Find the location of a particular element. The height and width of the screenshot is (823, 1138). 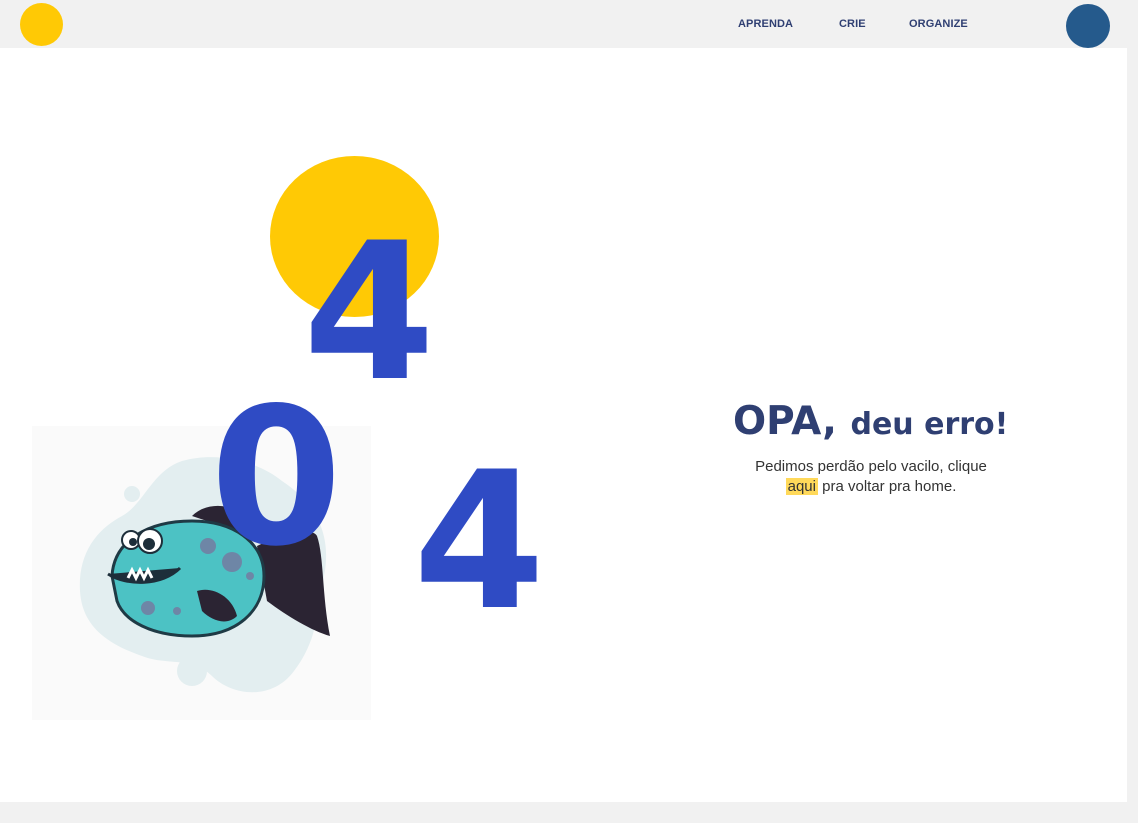

error-headline: OPA, deu erro! is located at coordinates (870, 423).